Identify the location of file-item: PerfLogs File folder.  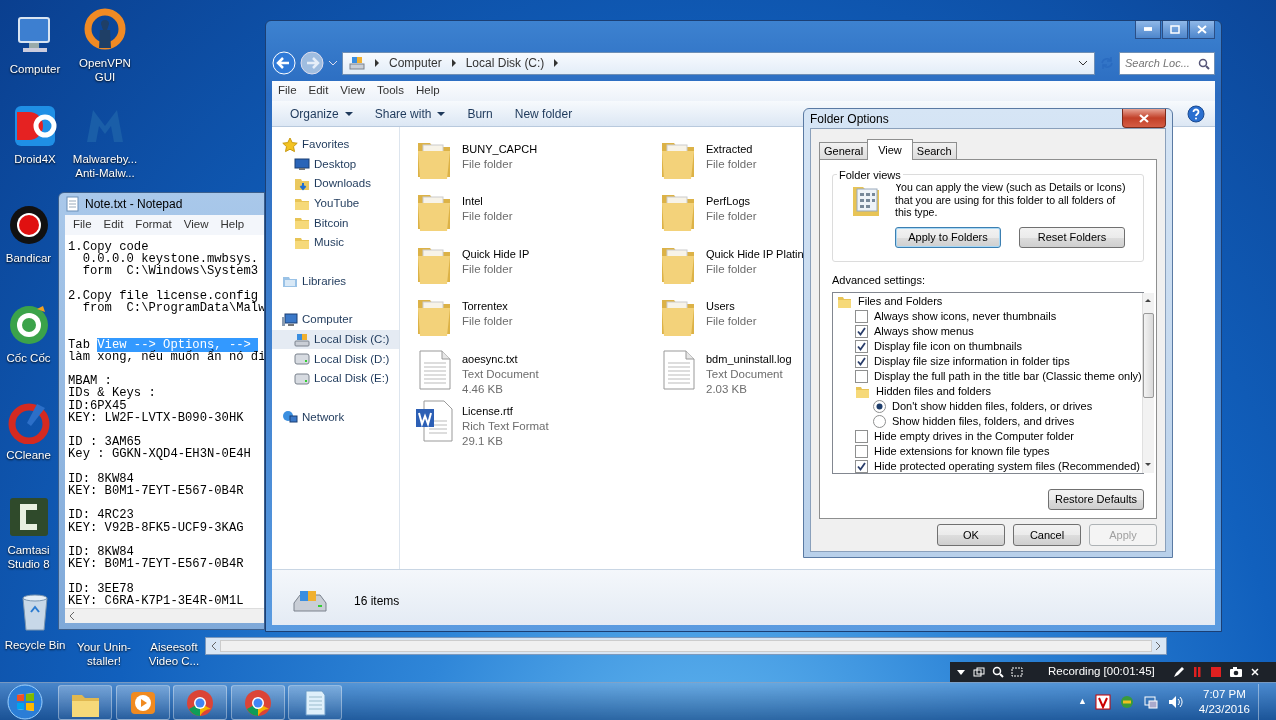
(707, 215).